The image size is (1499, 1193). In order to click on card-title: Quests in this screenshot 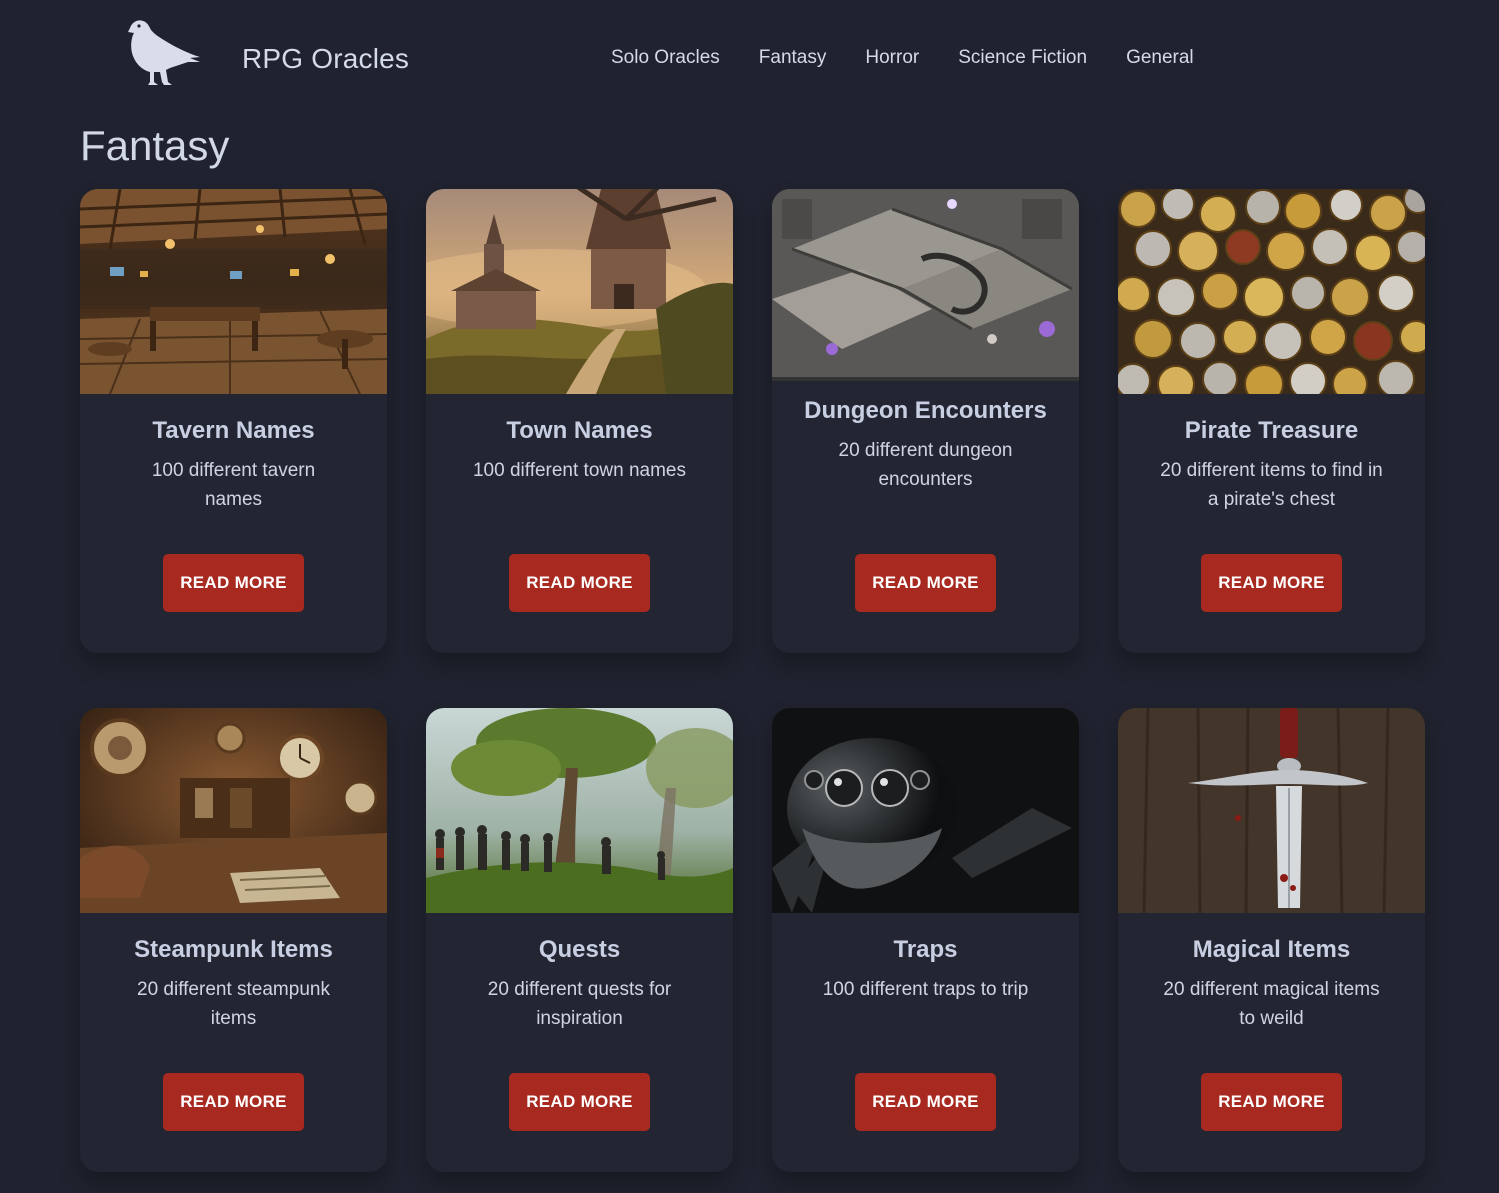, I will do `click(579, 949)`.